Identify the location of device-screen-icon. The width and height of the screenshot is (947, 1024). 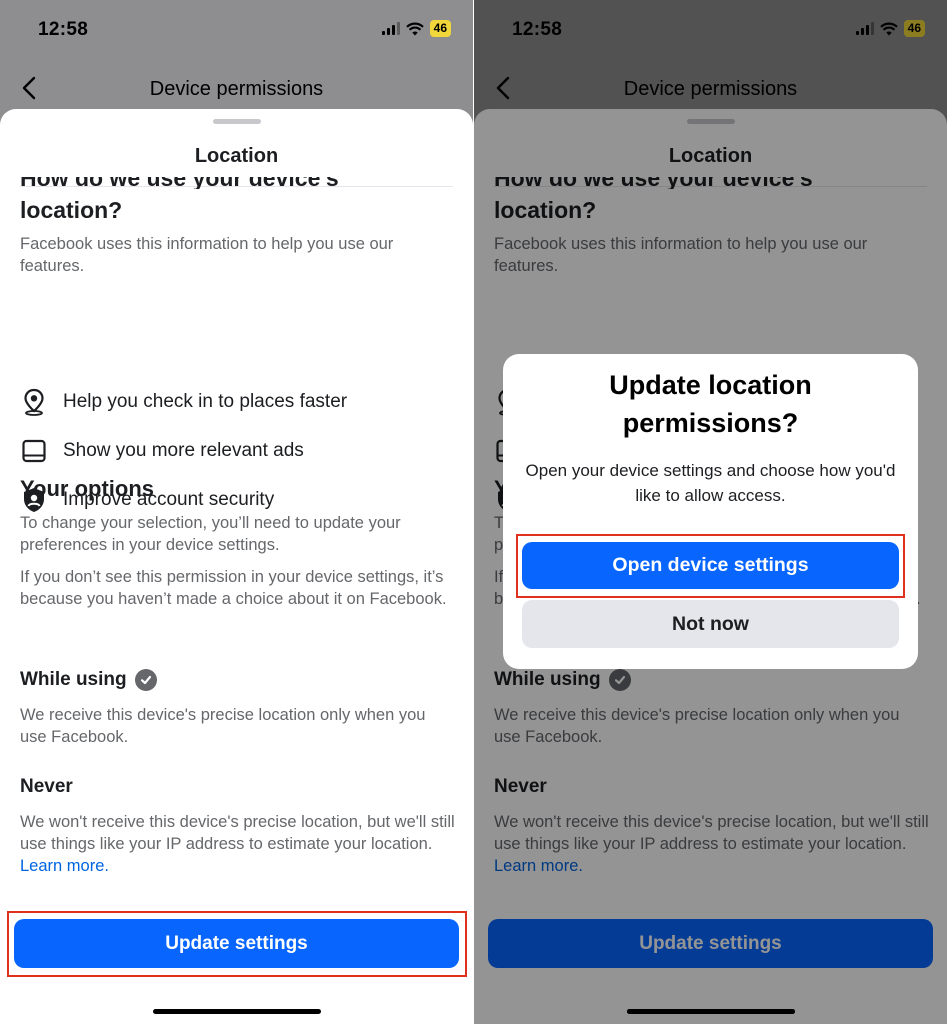
(34, 451).